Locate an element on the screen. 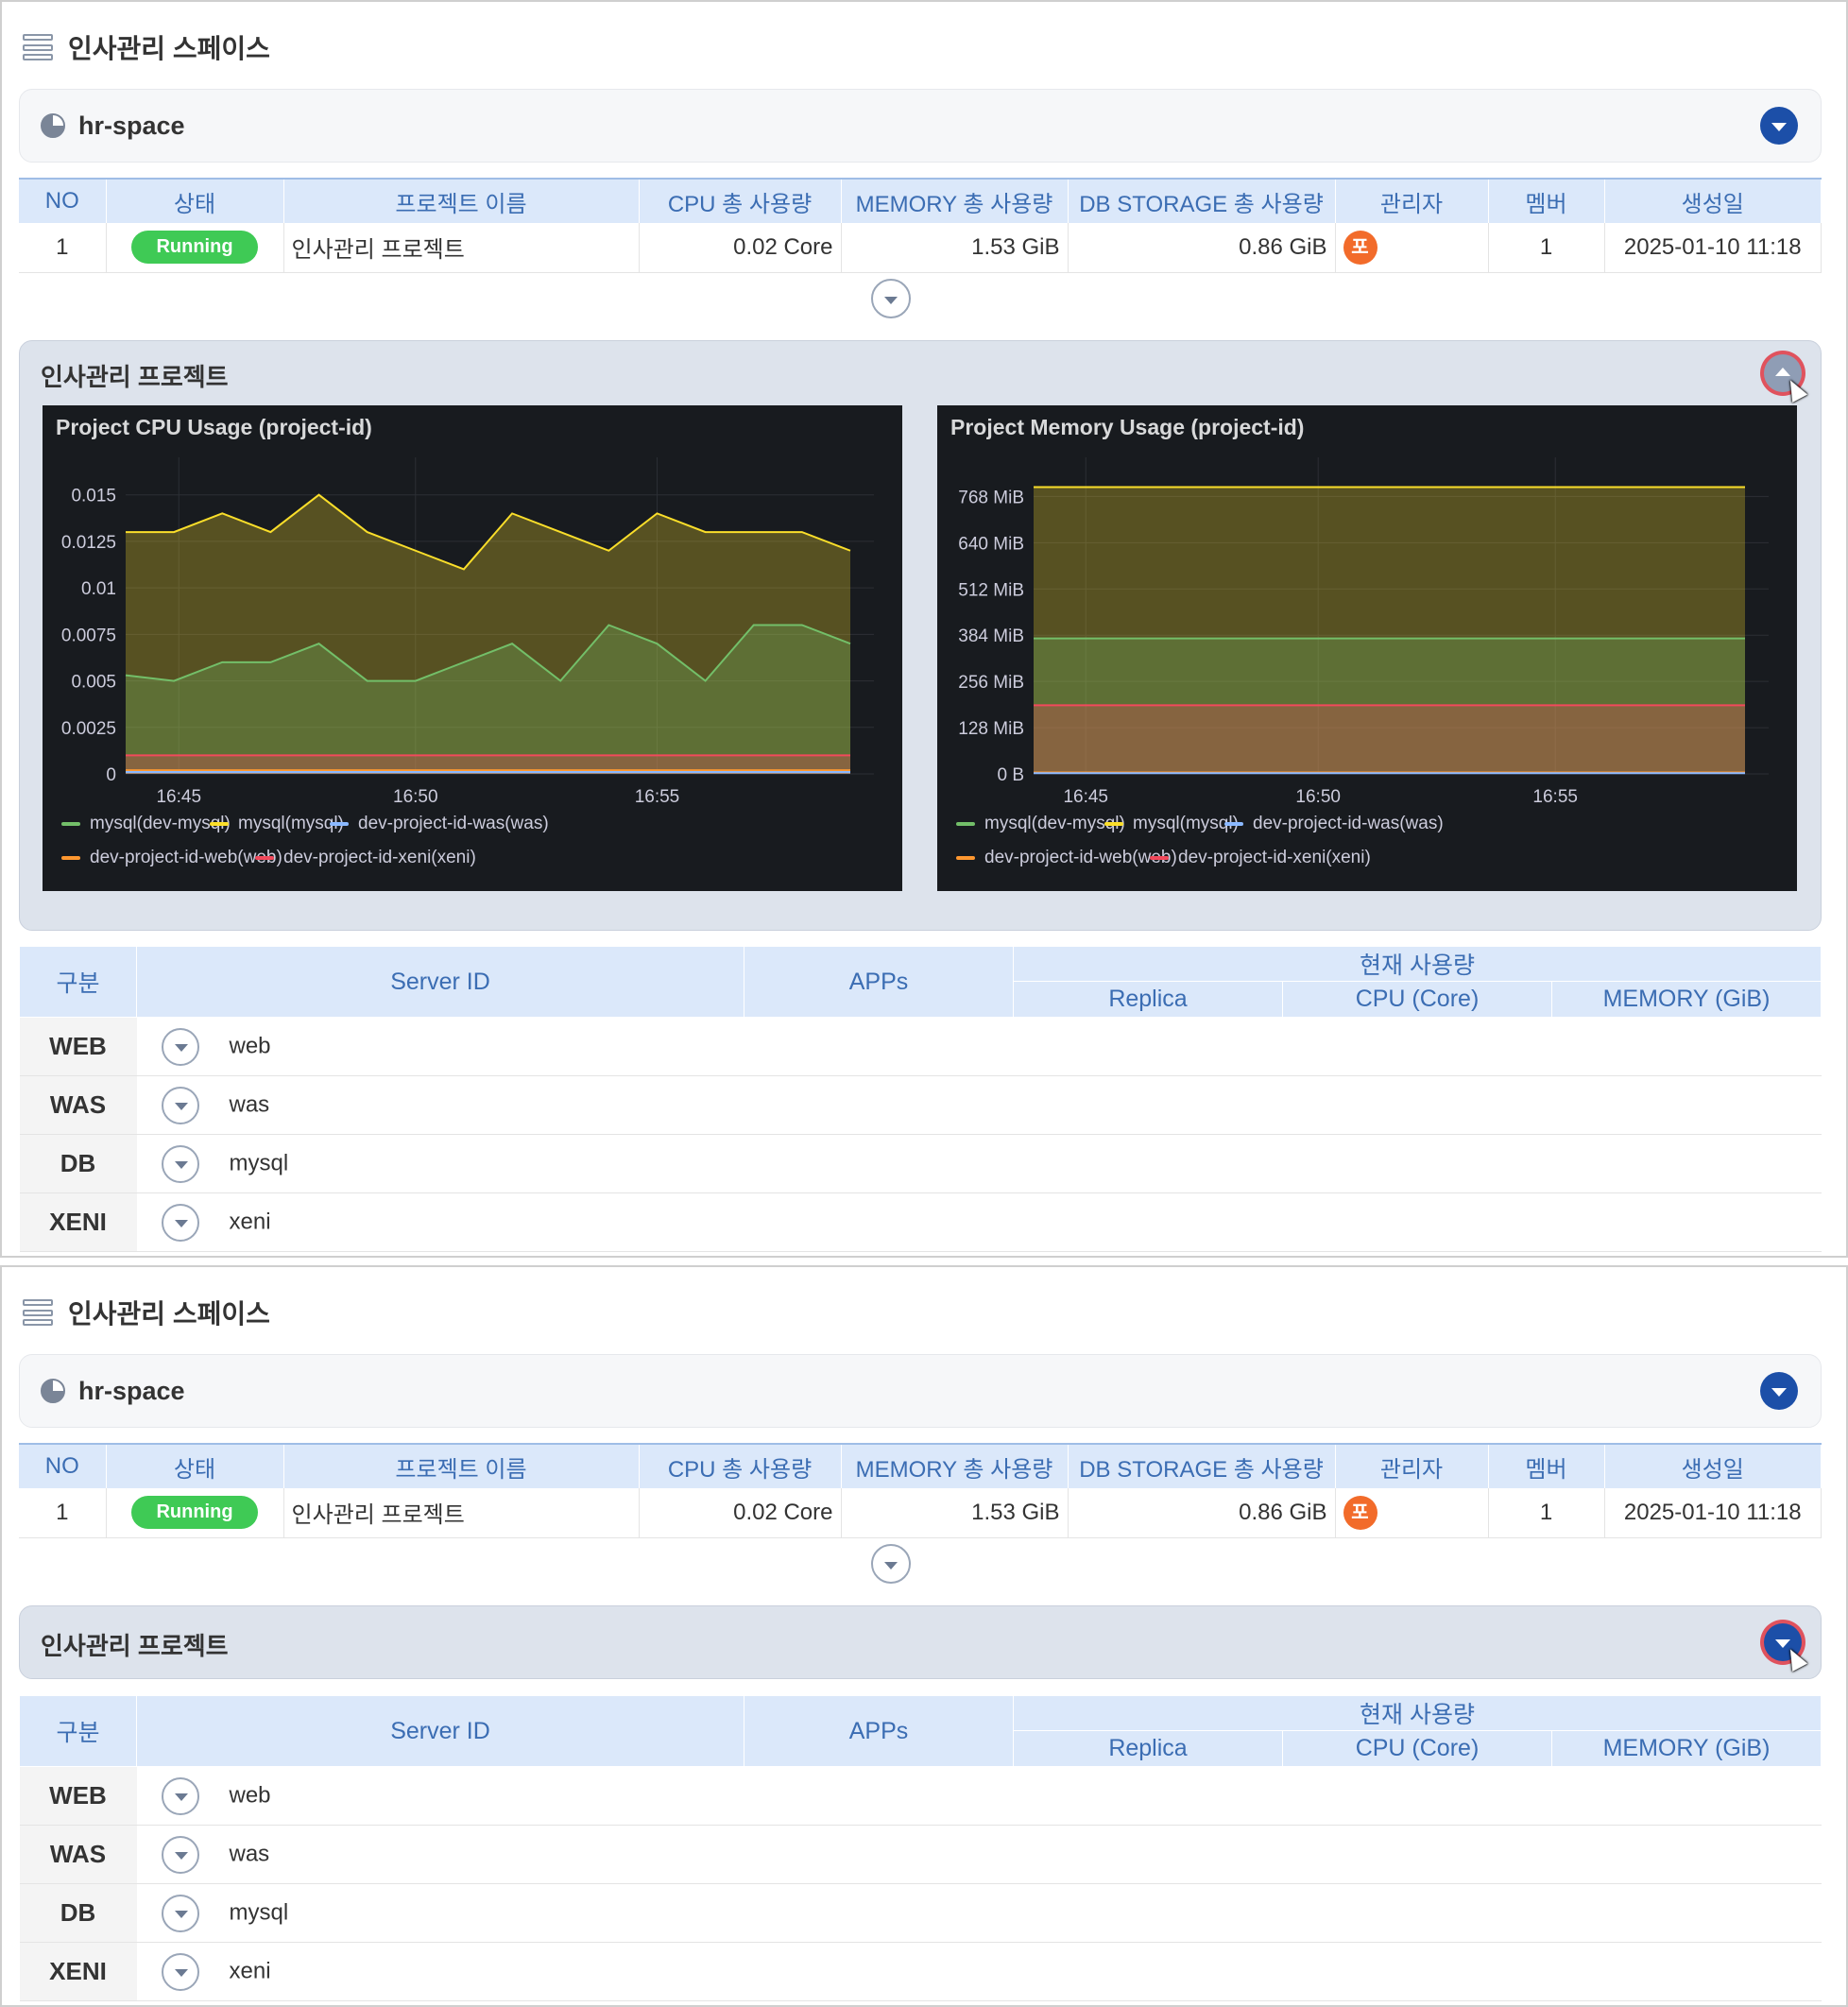 This screenshot has height=2007, width=1848. y-tick-label: 512 MiB is located at coordinates (991, 590).